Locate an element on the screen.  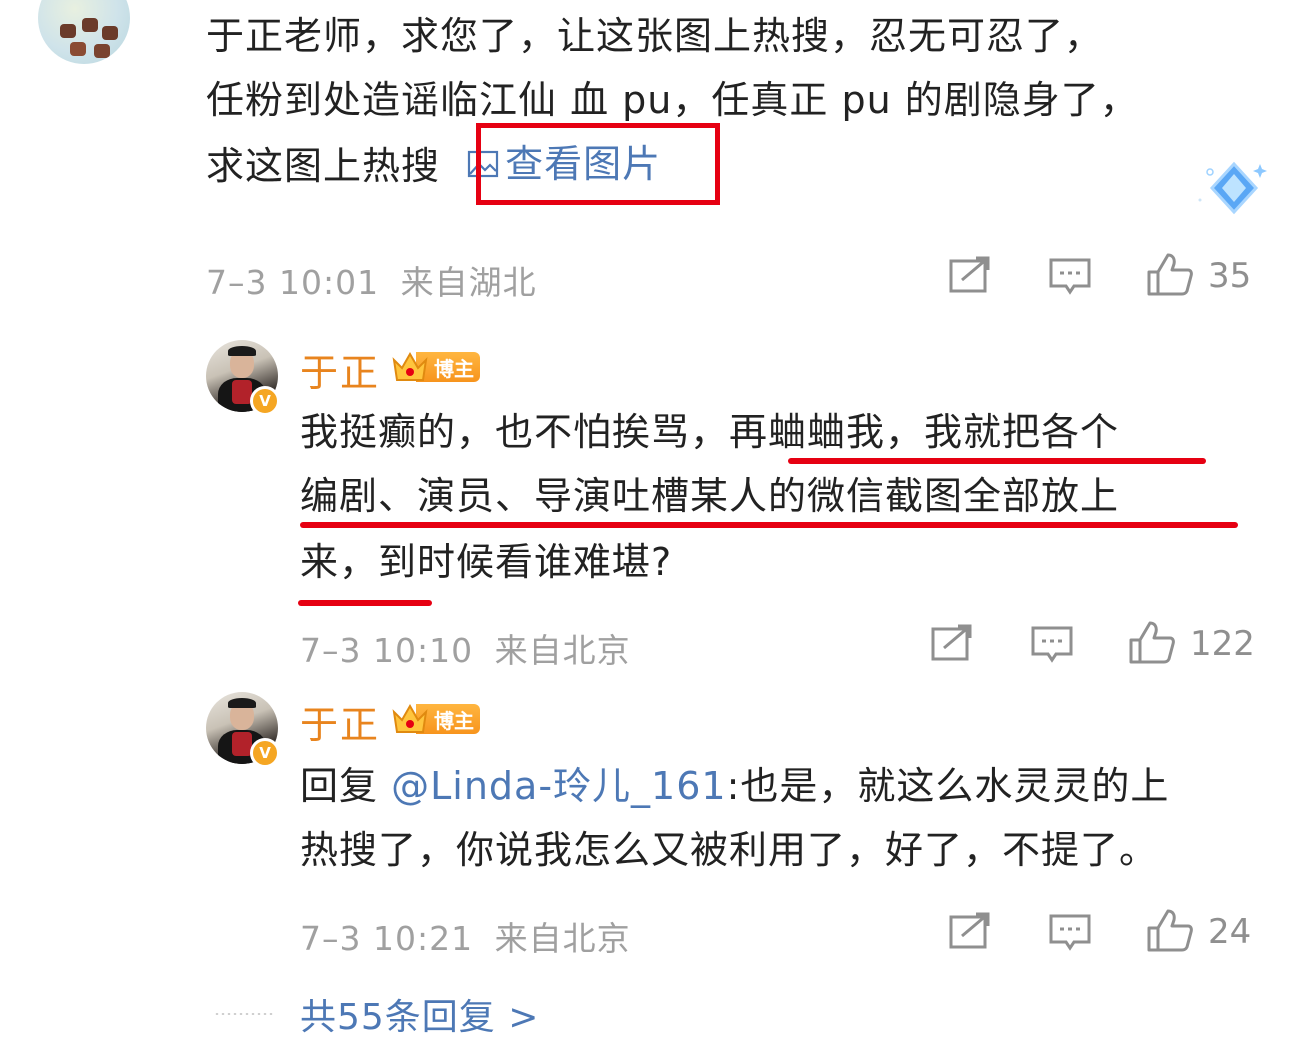
comment-meta: 7–3 10:01 来自湖北 is located at coordinates (371, 280).